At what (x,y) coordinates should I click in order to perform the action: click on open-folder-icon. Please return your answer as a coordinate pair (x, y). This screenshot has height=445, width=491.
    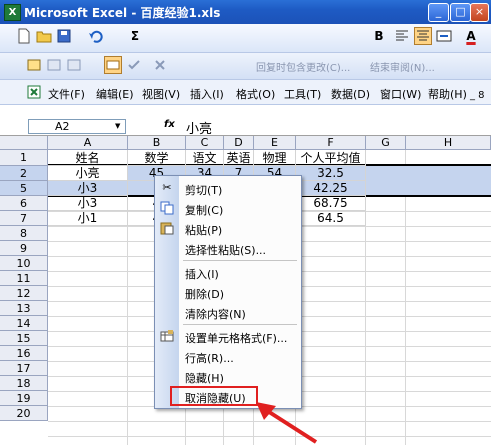
    Looking at the image, I should click on (44, 36).